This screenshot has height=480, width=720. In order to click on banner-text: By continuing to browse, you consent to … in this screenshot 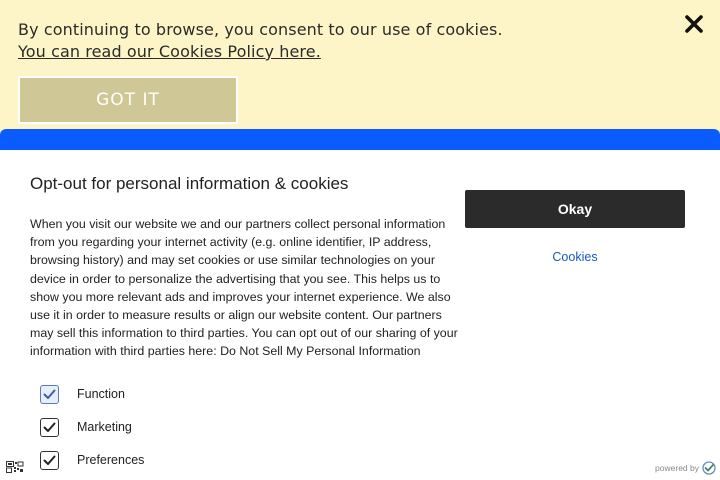, I will do `click(260, 41)`.